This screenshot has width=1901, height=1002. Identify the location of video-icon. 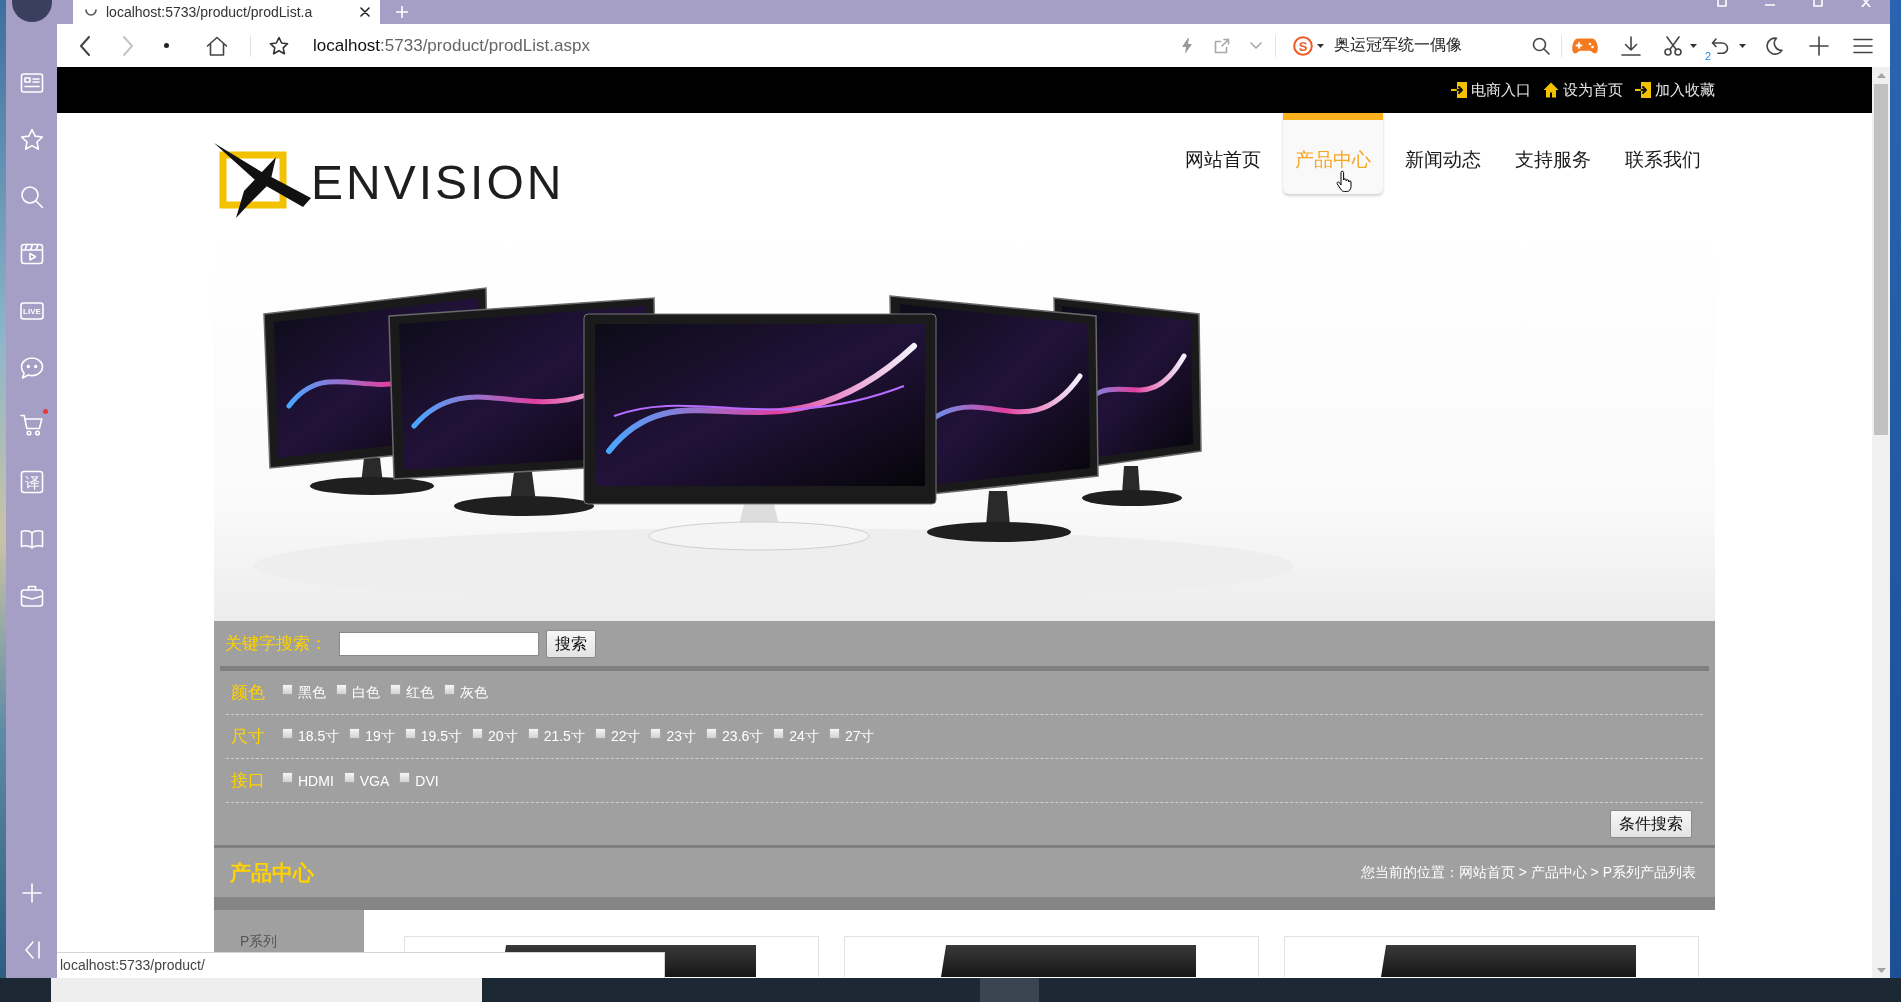
(31, 253).